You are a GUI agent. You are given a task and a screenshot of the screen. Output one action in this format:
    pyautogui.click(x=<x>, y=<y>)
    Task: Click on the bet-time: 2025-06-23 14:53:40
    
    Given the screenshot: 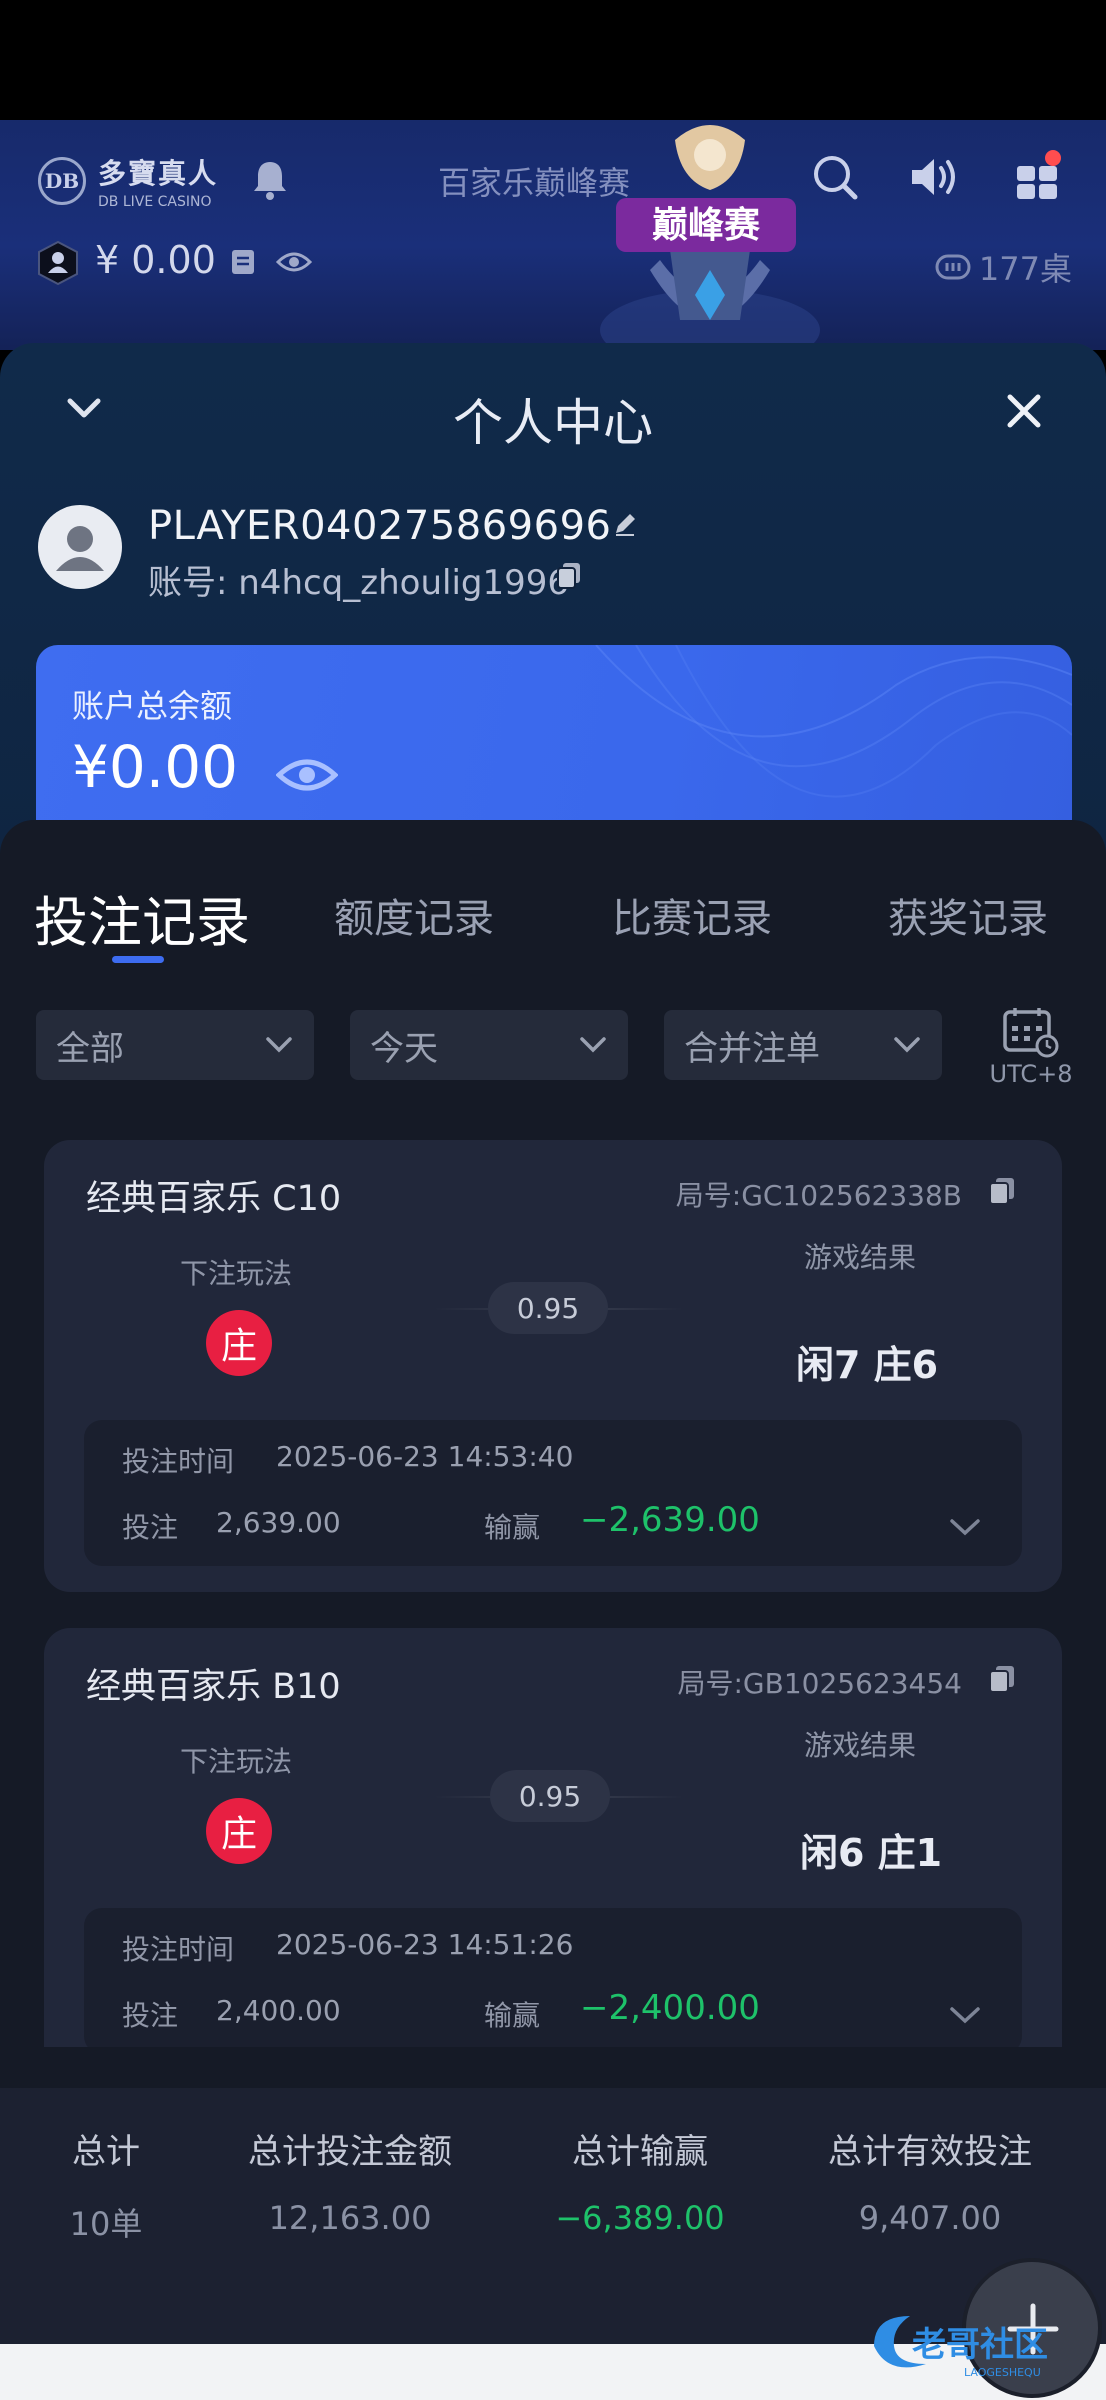 What is the action you would take?
    pyautogui.click(x=425, y=1456)
    